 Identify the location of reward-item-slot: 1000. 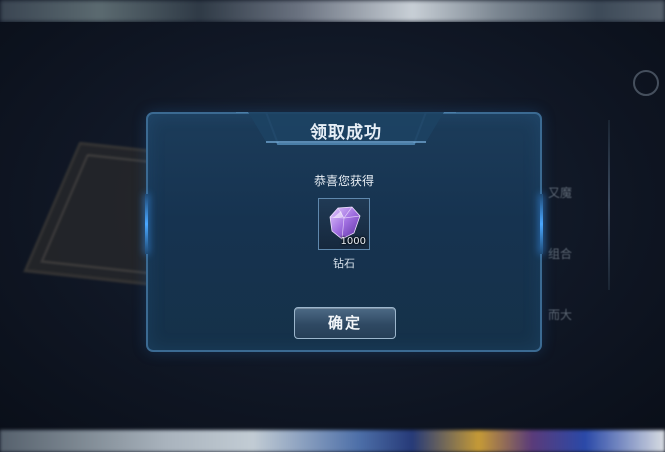
(344, 224).